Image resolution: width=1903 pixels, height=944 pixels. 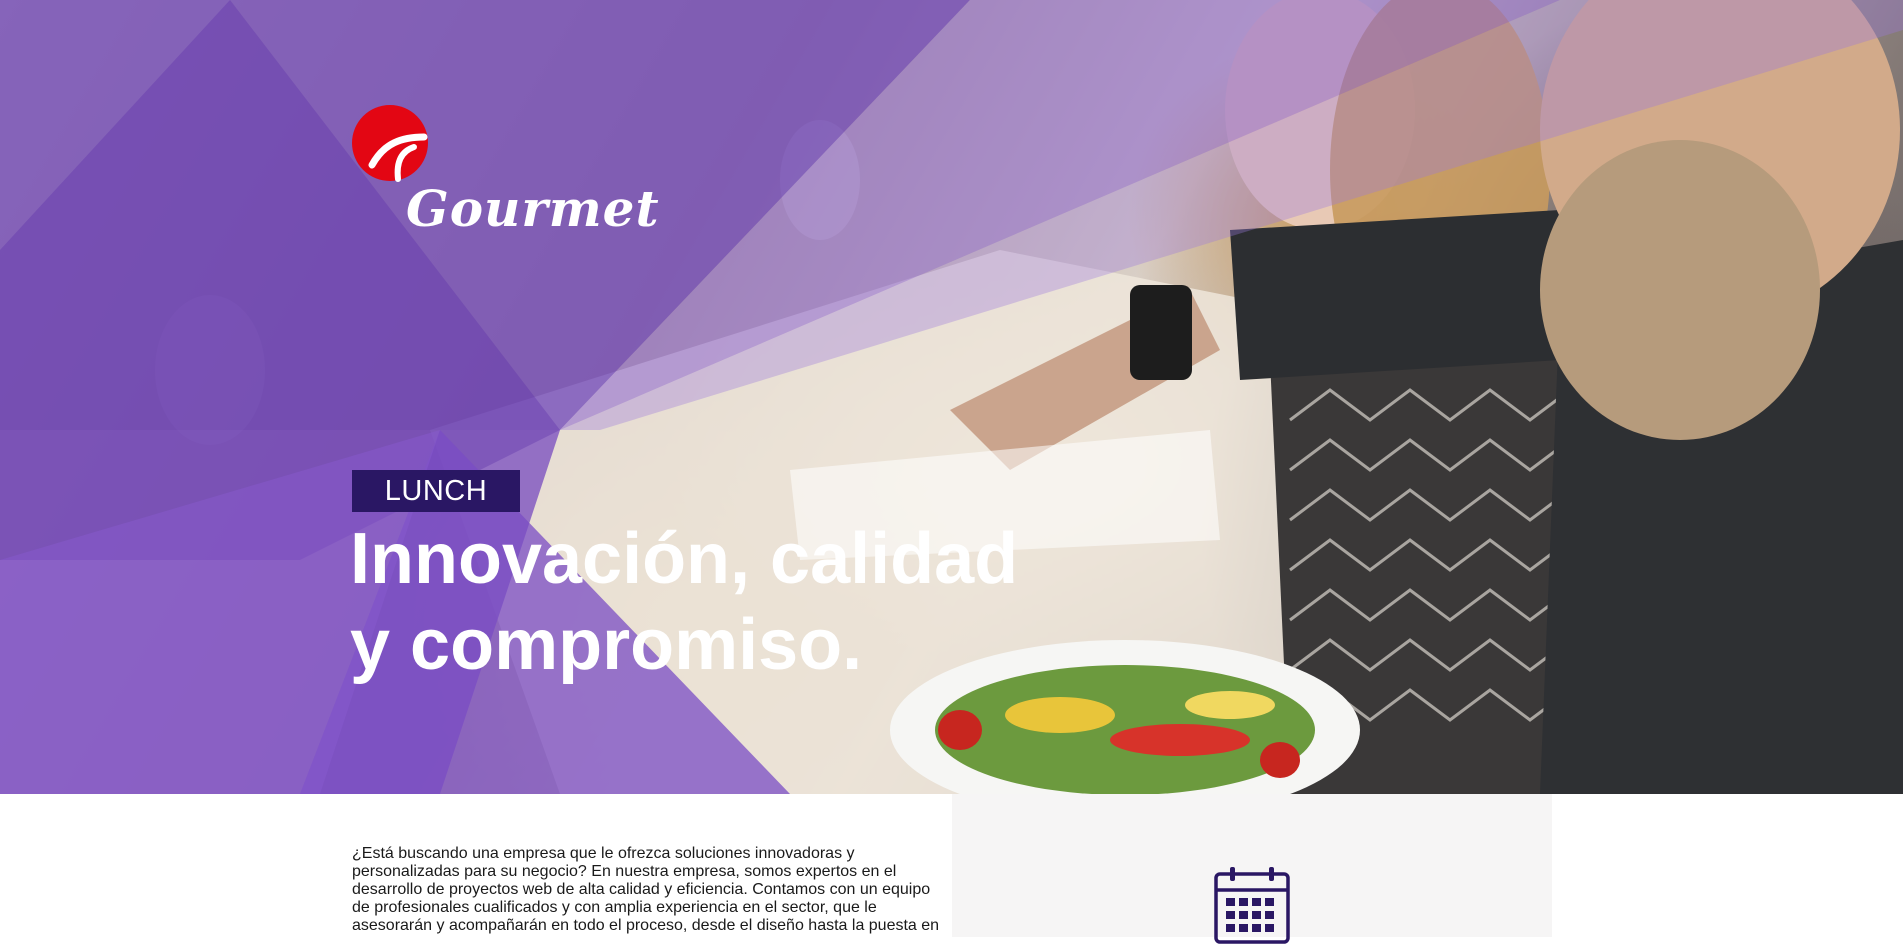 I want to click on hero-headline: Innovación, calidad y compromiso., so click(x=684, y=602).